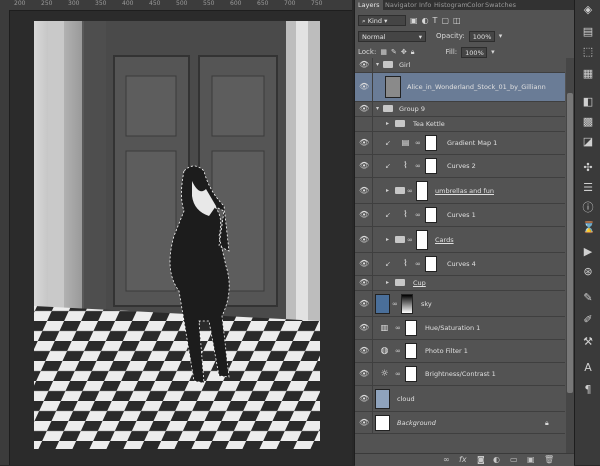 The height and width of the screenshot is (466, 600). I want to click on lock-all-icon: 🔒︎, so click(413, 52).